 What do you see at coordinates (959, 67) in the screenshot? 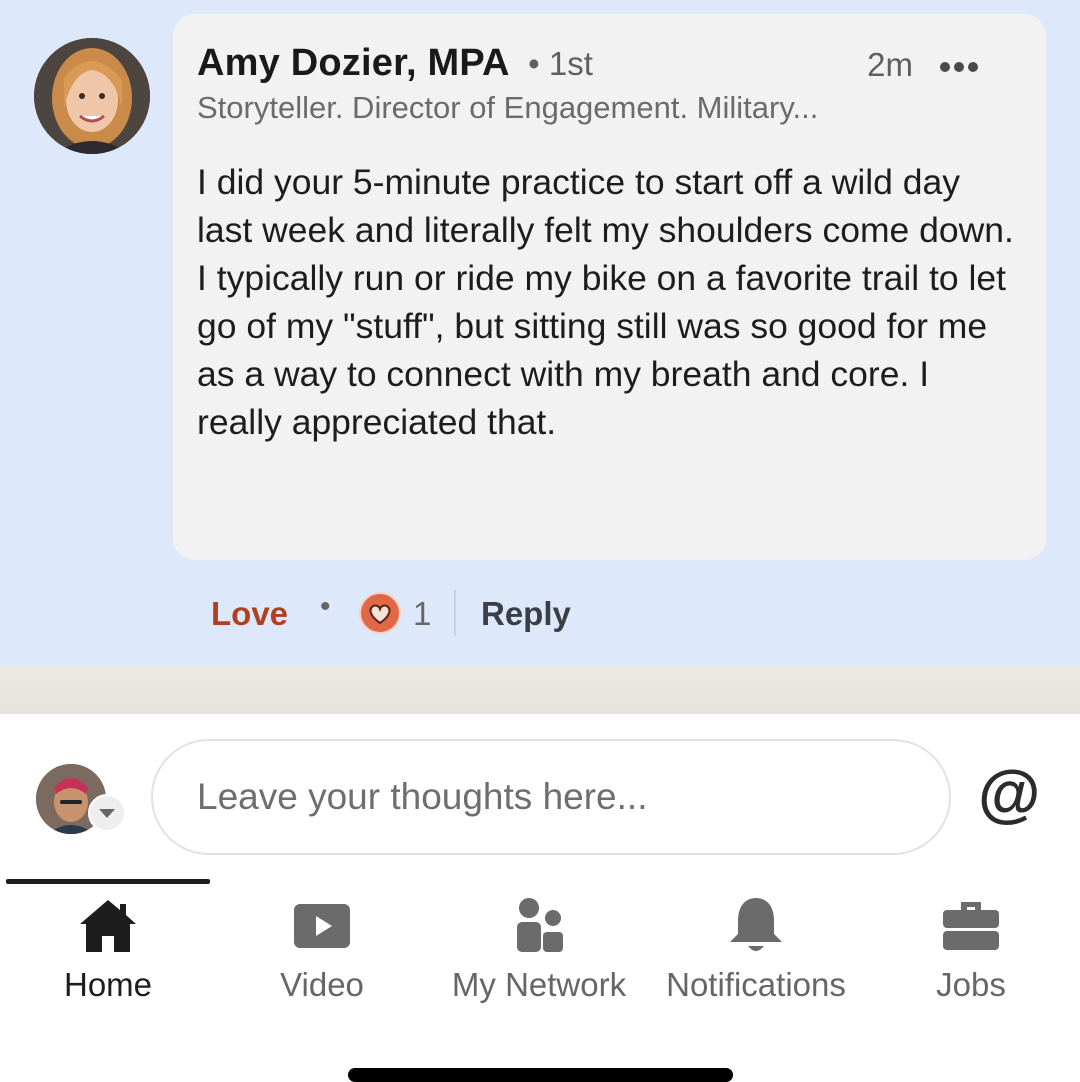
I see `more-dots-graphic` at bounding box center [959, 67].